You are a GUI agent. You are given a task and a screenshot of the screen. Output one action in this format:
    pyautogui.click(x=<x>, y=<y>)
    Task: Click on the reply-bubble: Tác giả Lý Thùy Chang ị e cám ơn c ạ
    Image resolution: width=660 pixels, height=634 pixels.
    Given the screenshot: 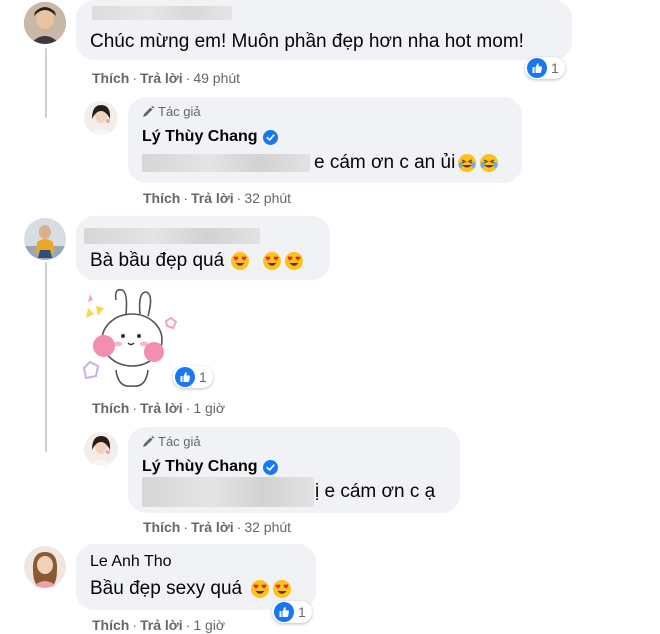 What is the action you would take?
    pyautogui.click(x=294, y=470)
    